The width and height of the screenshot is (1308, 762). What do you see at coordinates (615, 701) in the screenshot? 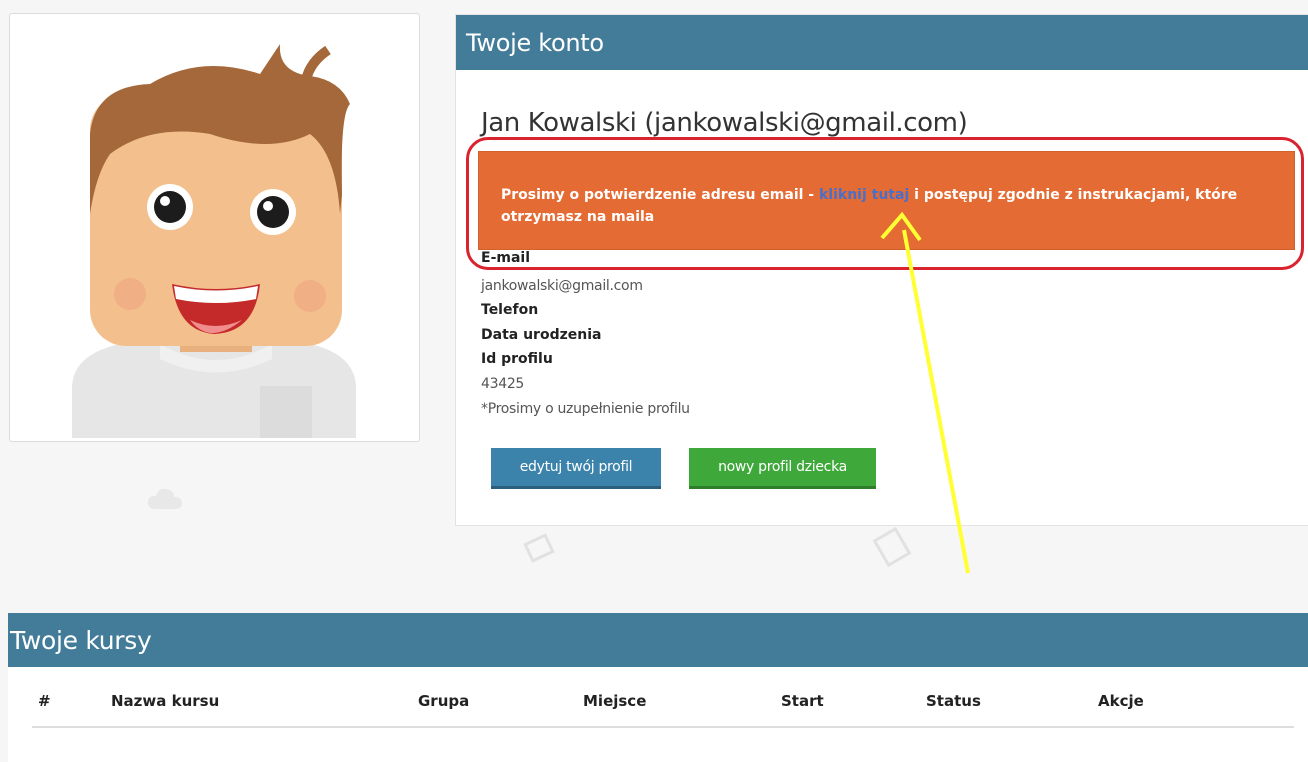
I see `column-header-place: Miejsce` at bounding box center [615, 701].